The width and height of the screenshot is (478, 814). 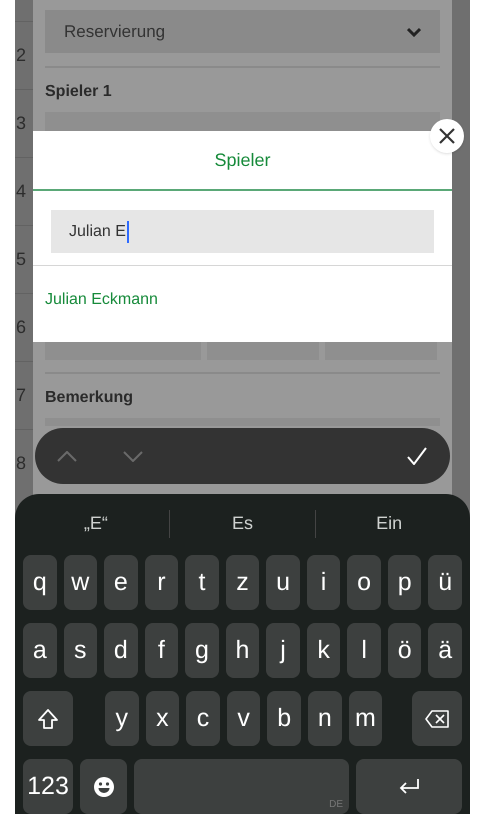 I want to click on row-number: 4, so click(x=20, y=191).